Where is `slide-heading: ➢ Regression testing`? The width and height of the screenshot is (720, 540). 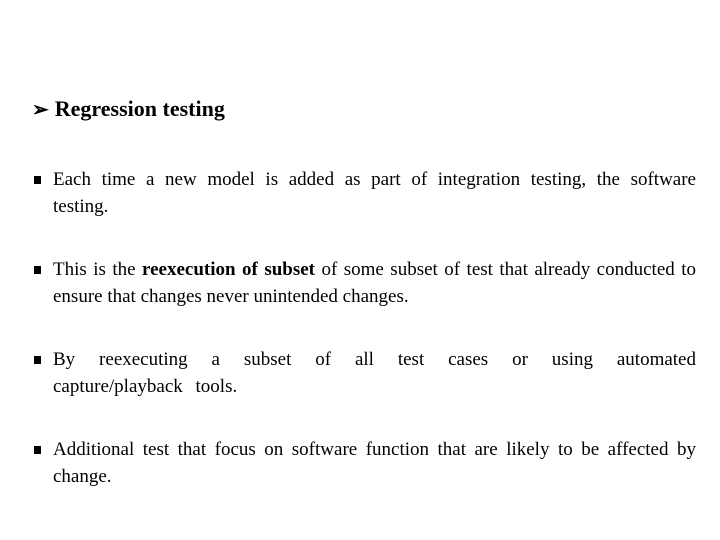
slide-heading: ➢ Regression testing is located at coordinates (128, 109).